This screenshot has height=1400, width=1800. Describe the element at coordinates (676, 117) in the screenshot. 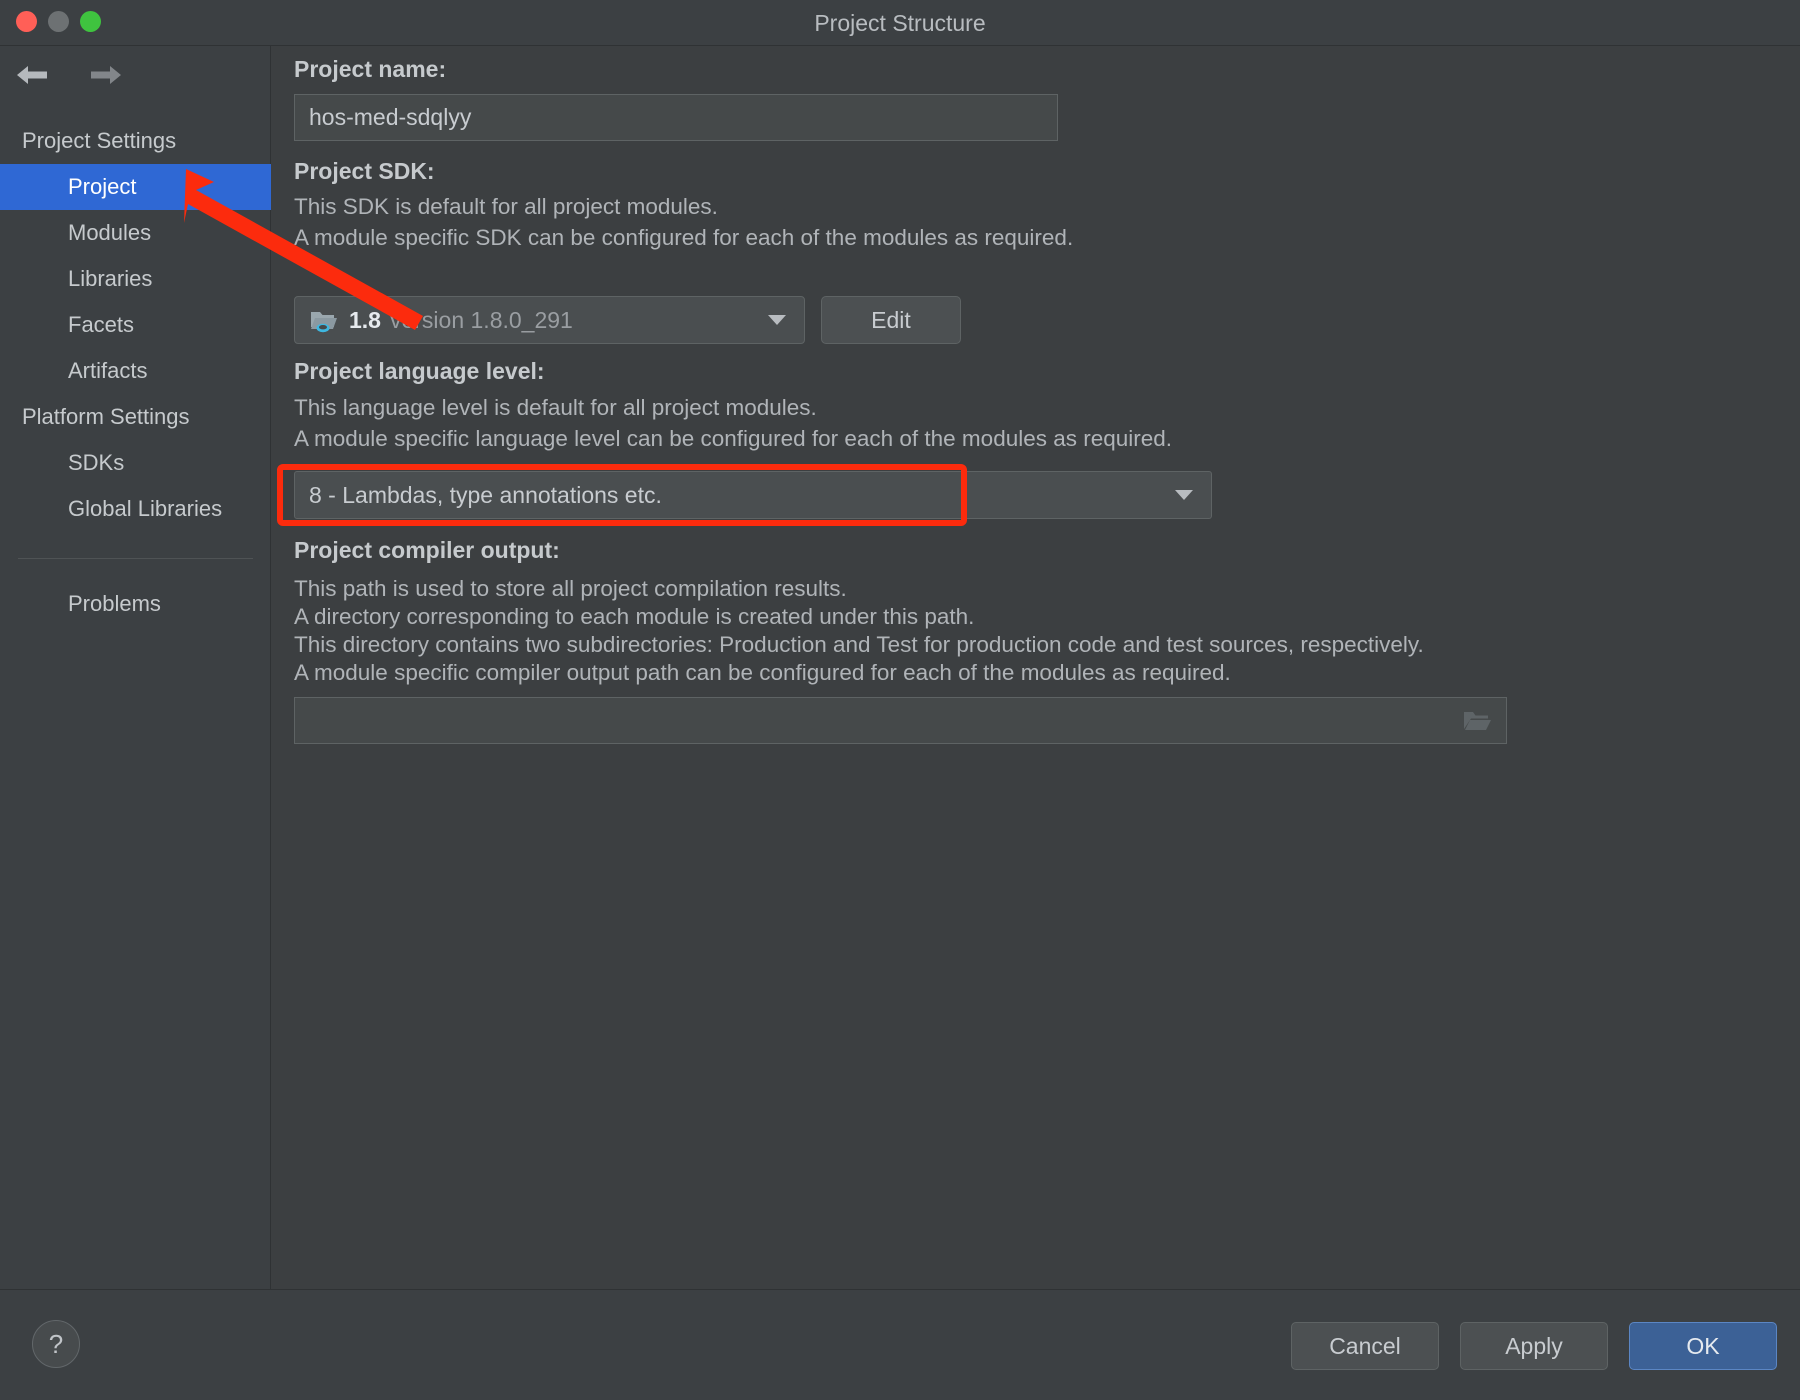

I see `project-name-input: hos-med-sdqlyy` at that location.